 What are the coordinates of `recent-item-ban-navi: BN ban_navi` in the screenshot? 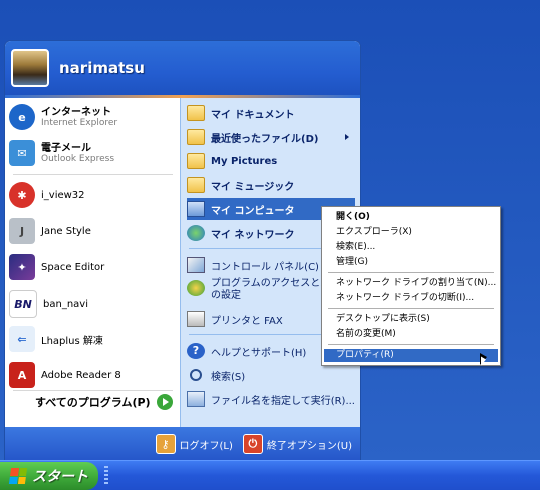 It's located at (92, 304).